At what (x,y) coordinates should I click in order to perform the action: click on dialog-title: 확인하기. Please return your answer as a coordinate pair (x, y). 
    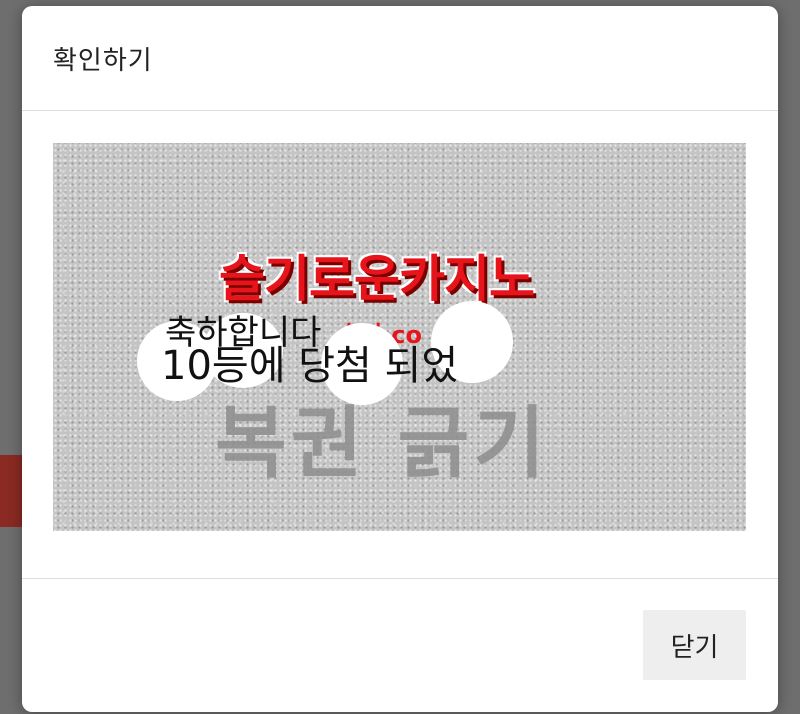
    Looking at the image, I should click on (103, 61).